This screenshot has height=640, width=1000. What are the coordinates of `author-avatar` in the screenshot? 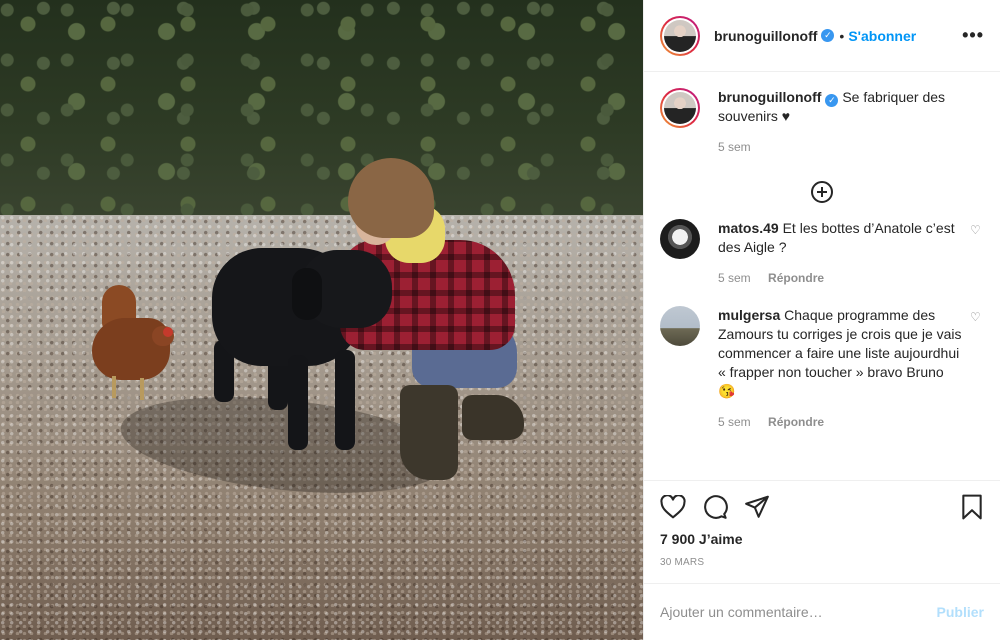 It's located at (680, 35).